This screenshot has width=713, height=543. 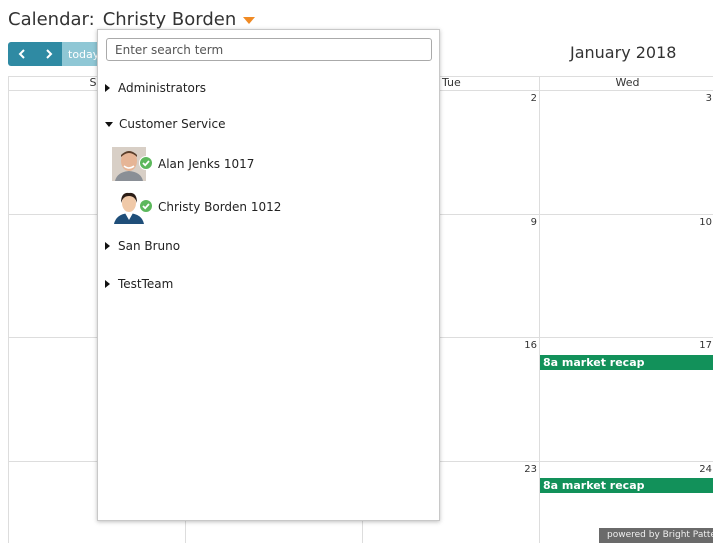 What do you see at coordinates (162, 88) in the screenshot?
I see `group-label: Administrators` at bounding box center [162, 88].